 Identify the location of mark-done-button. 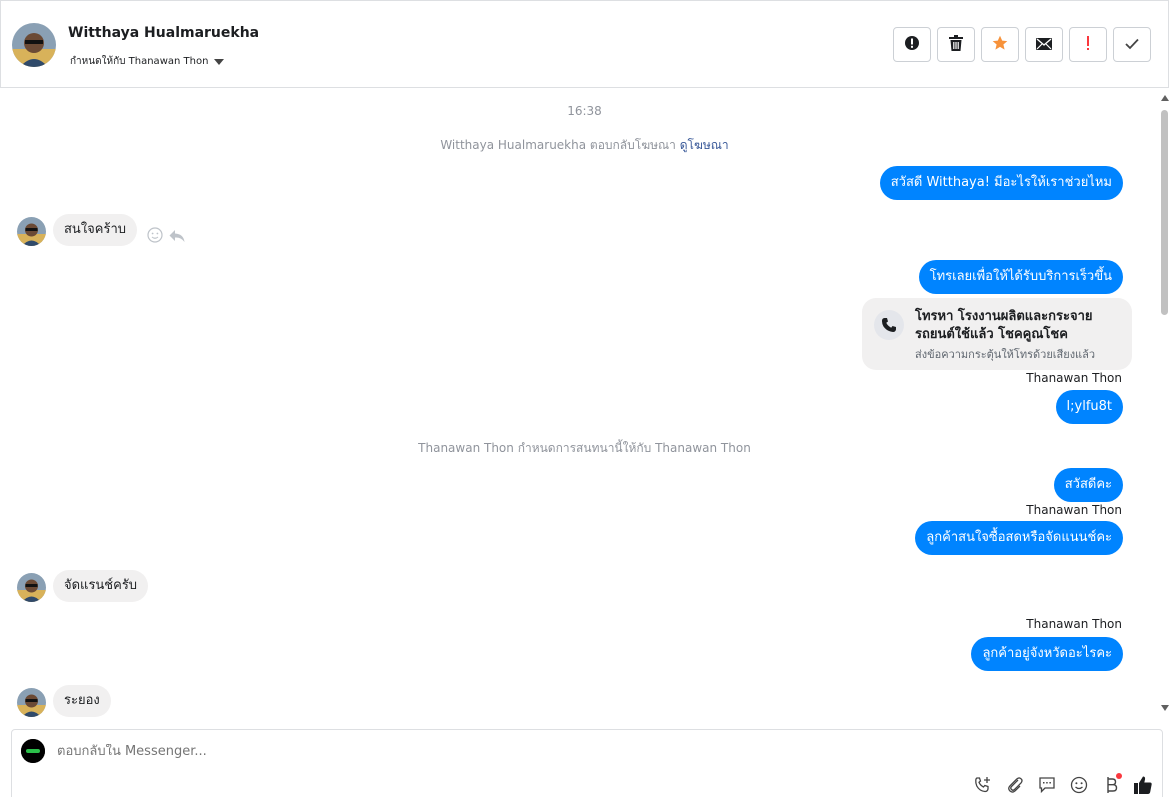
(1132, 44).